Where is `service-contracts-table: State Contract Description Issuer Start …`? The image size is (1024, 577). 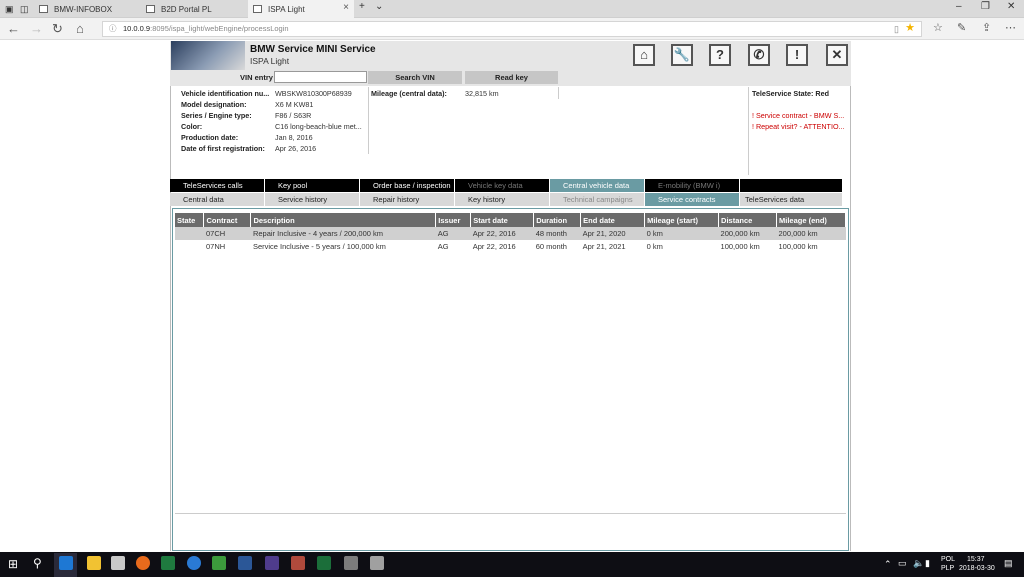 service-contracts-table: State Contract Description Issuer Start … is located at coordinates (511, 233).